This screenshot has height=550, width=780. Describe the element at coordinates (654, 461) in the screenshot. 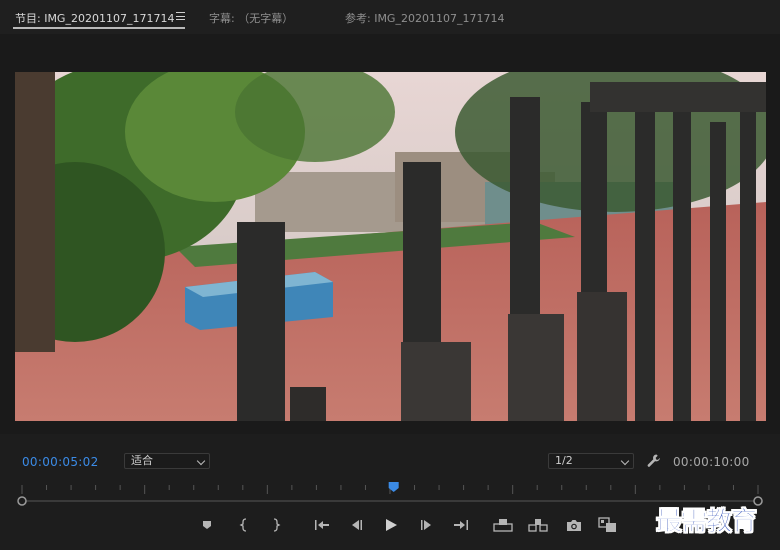

I see `wrench-icon` at that location.